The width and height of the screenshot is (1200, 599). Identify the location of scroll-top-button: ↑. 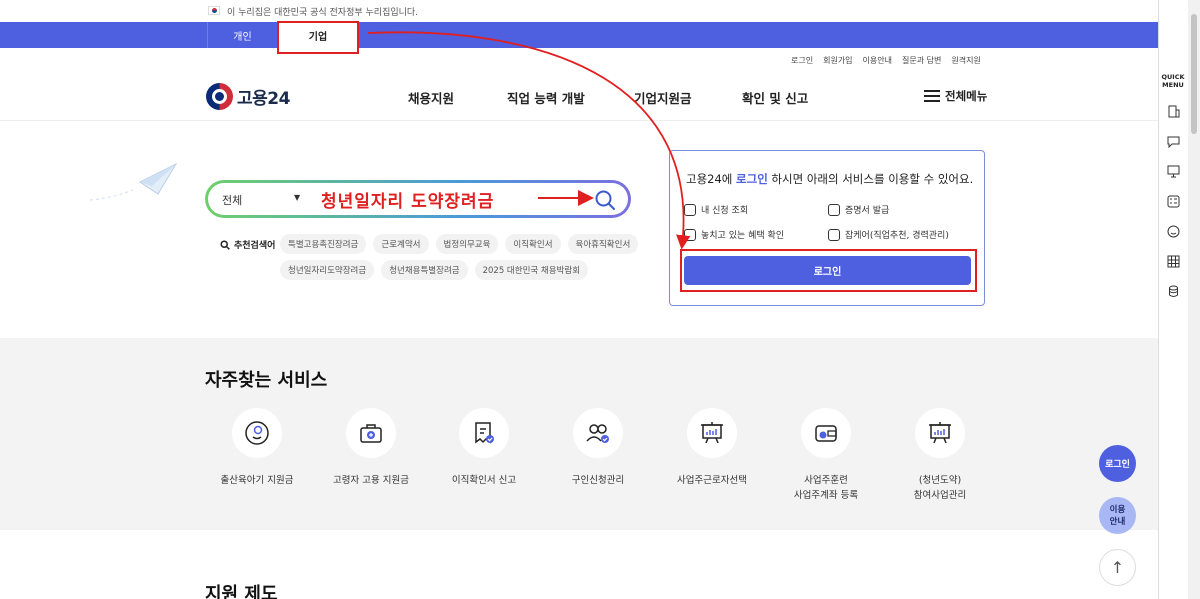
(1117, 567).